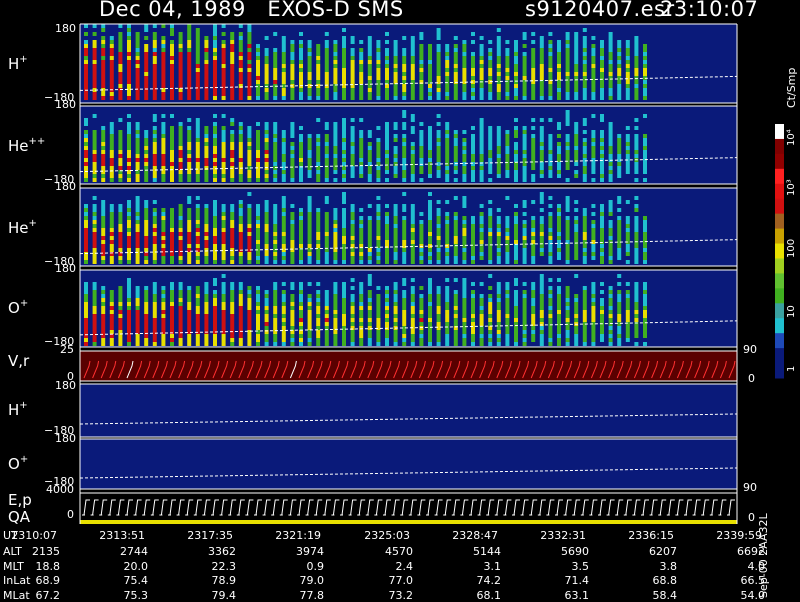 This screenshot has width=800, height=602. Describe the element at coordinates (399, 551) in the screenshot. I see `footer-cell: 4570` at that location.